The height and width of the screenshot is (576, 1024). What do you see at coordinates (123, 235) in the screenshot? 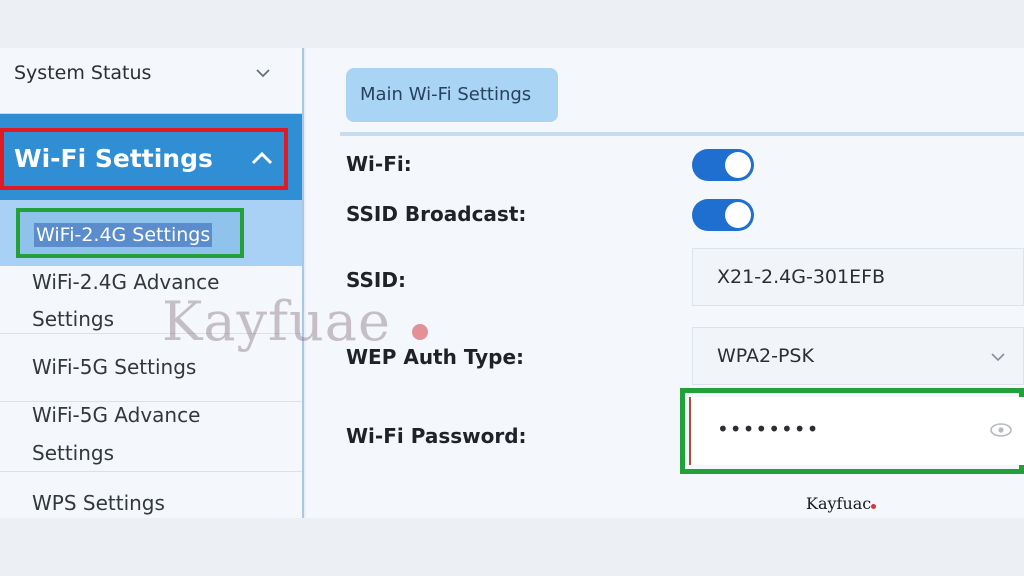
I see `sidebar-subitem-label: WiFi-2.4G Settings` at bounding box center [123, 235].